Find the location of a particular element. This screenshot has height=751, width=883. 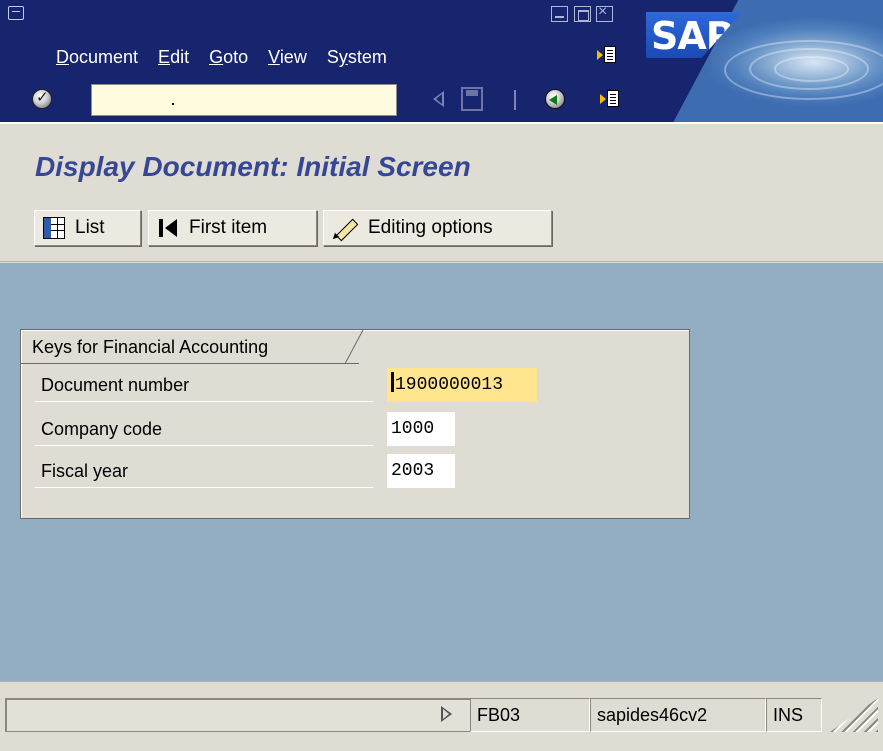

document-number-label: Document number is located at coordinates (204, 385).